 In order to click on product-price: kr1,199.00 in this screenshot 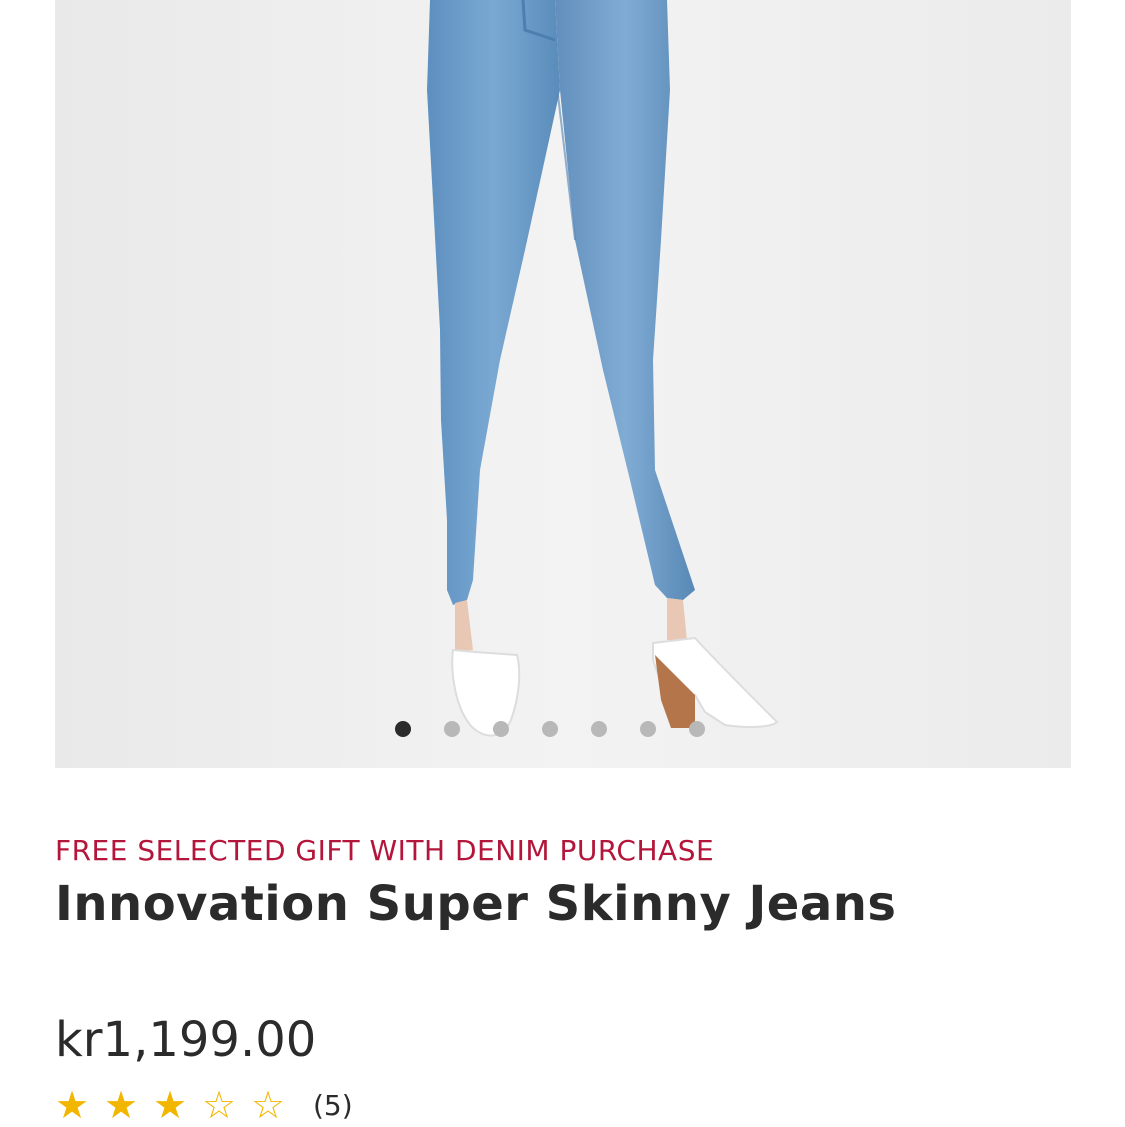, I will do `click(186, 1040)`.